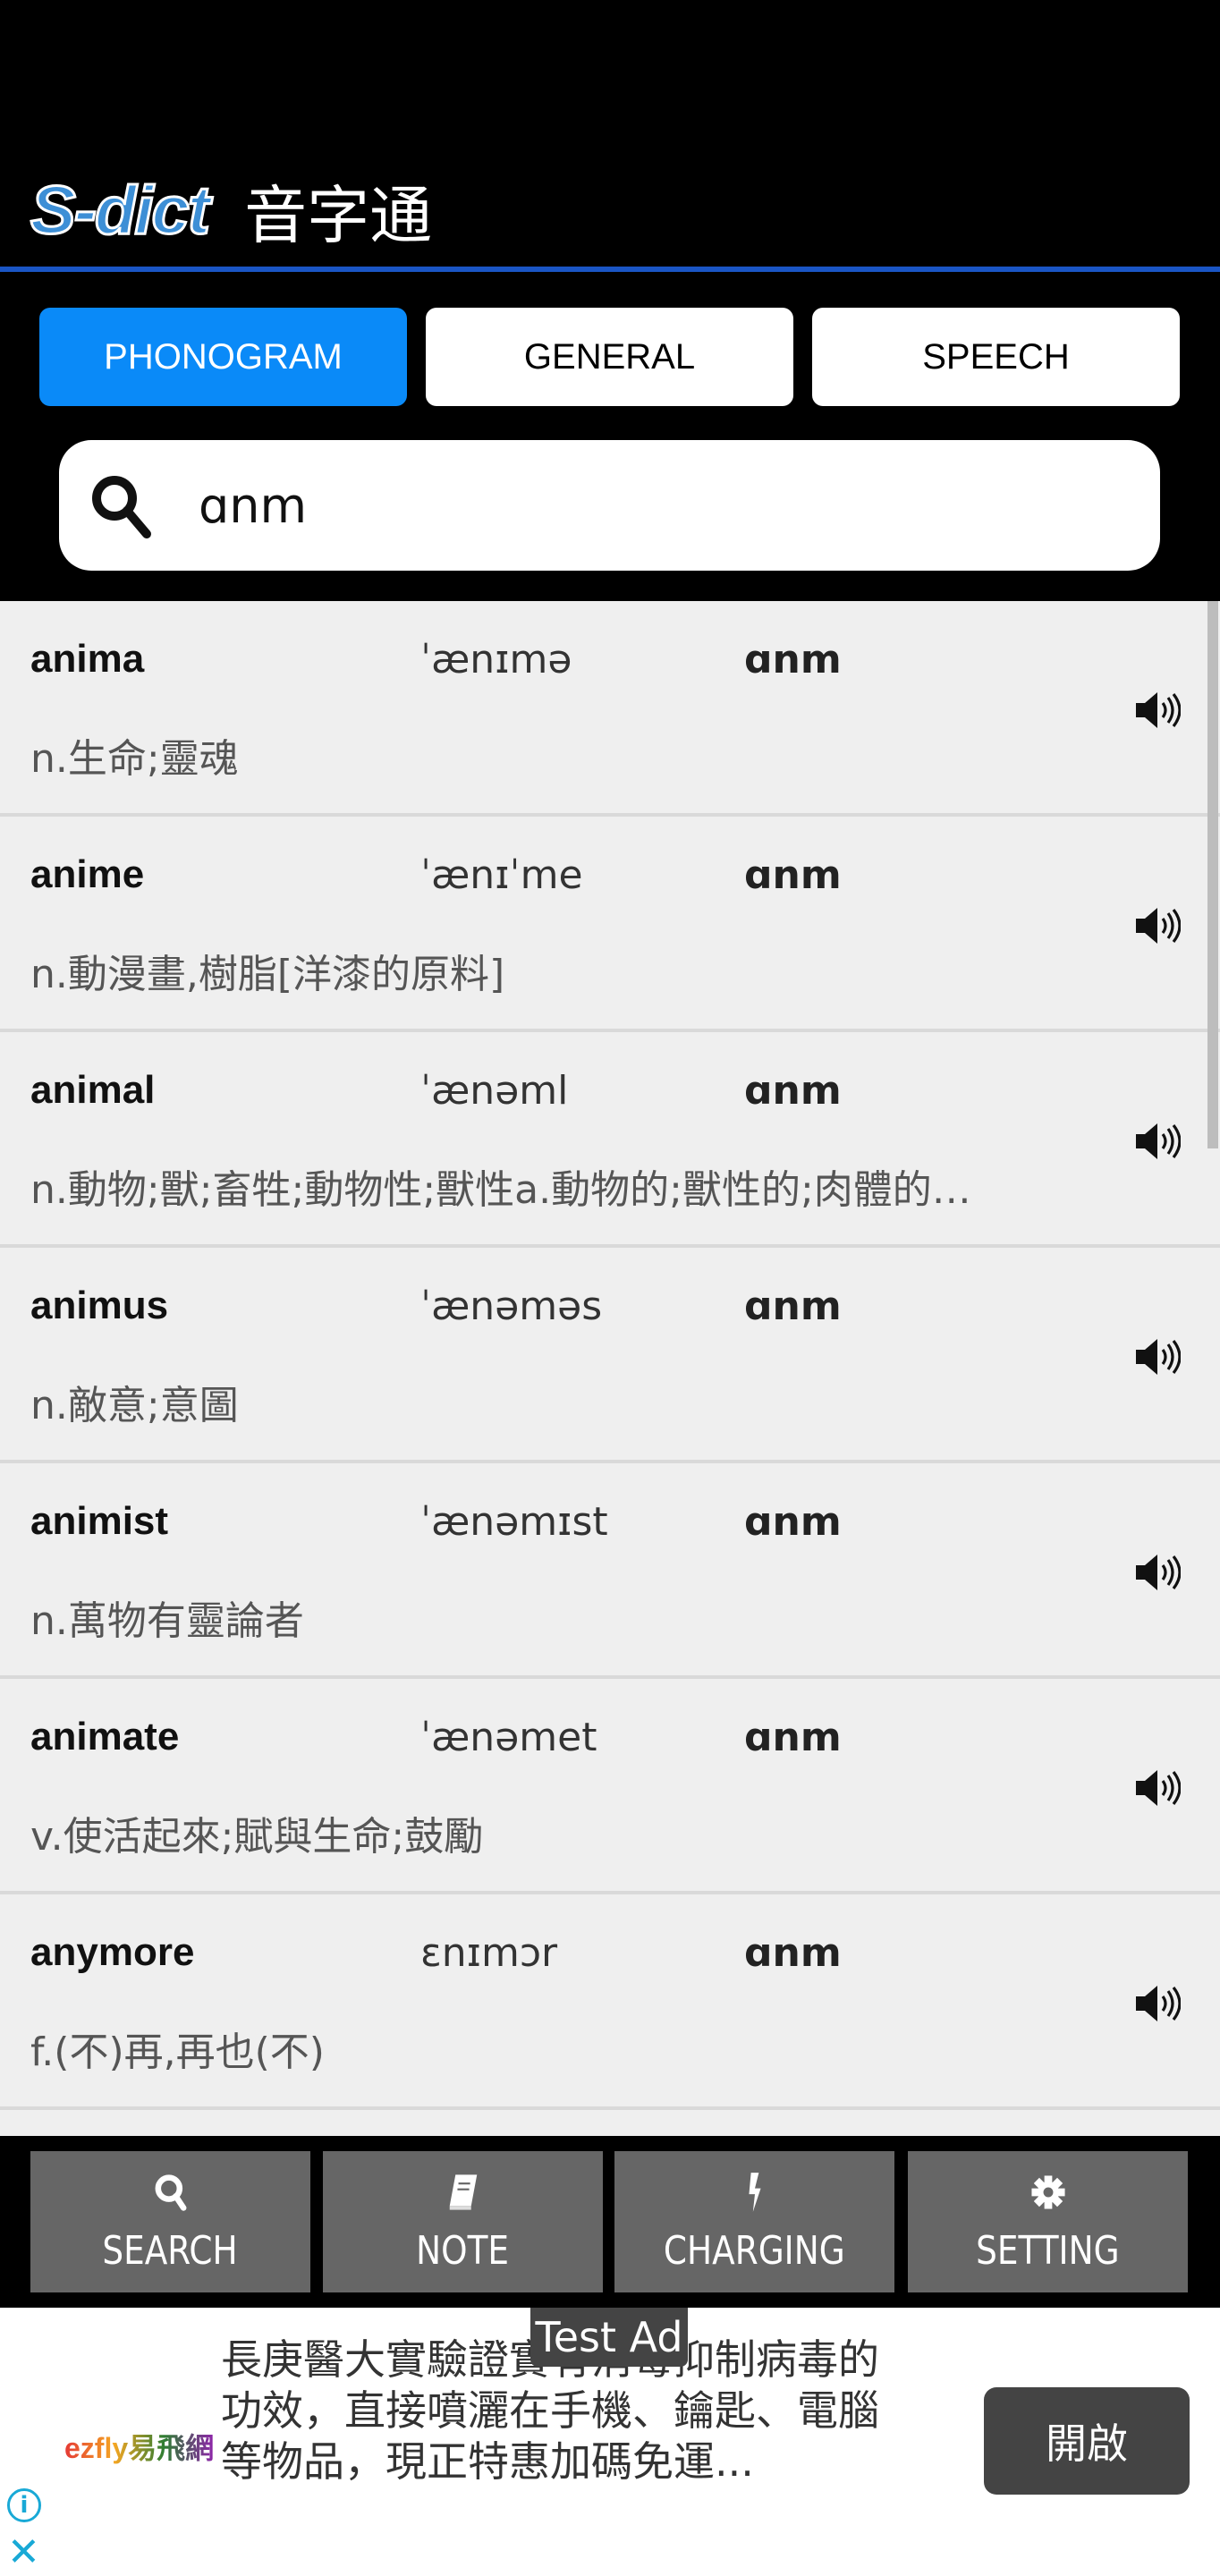  What do you see at coordinates (494, 1091) in the screenshot?
I see `result-phonetic: ˈænəml` at bounding box center [494, 1091].